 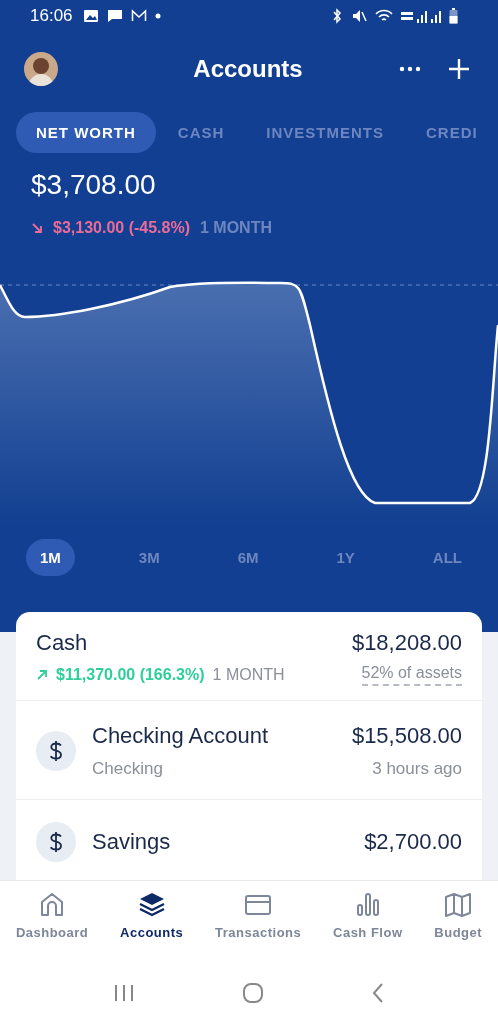 I want to click on group-name: Cash, so click(x=62, y=643).